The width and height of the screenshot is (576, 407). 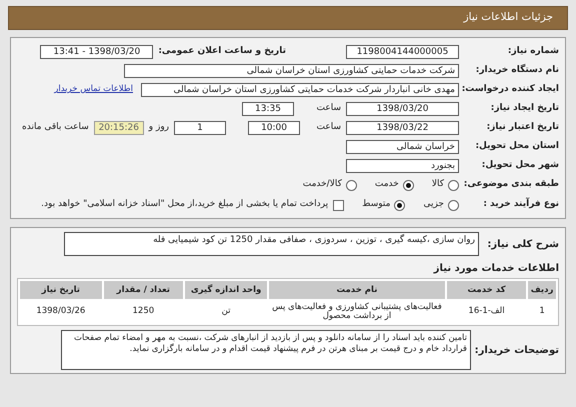 What do you see at coordinates (93, 89) in the screenshot?
I see `contact-link: اطلاعات تماس خریدار` at bounding box center [93, 89].